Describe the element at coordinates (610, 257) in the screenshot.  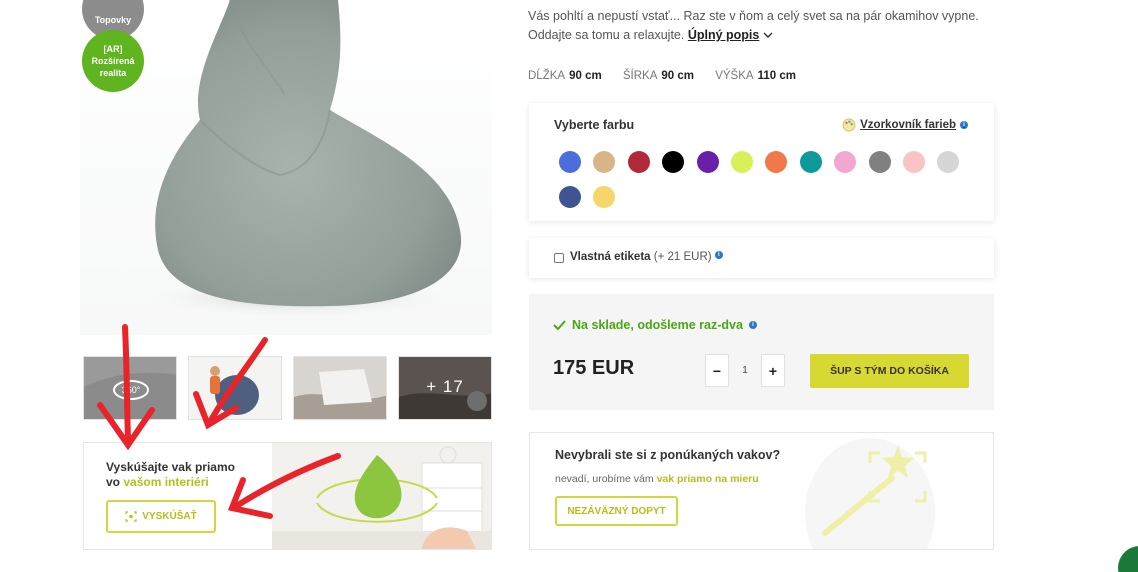
I see `custom-label-text: Vlastná etiketa` at that location.